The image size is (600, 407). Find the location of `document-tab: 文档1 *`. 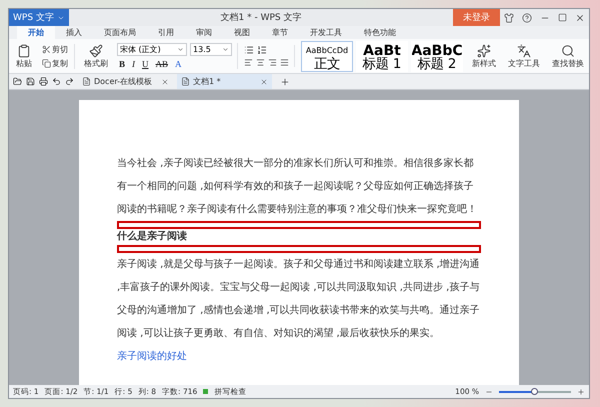

document-tab: 文档1 * is located at coordinates (224, 81).